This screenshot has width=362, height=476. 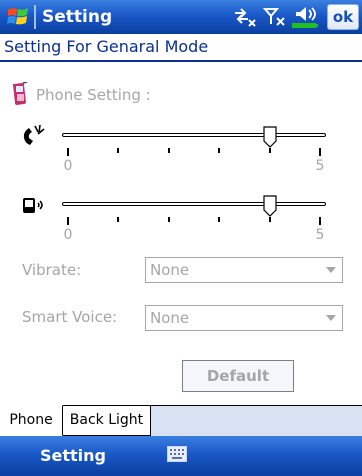 What do you see at coordinates (194, 154) in the screenshot?
I see `ring-volume-slider: 0 5` at bounding box center [194, 154].